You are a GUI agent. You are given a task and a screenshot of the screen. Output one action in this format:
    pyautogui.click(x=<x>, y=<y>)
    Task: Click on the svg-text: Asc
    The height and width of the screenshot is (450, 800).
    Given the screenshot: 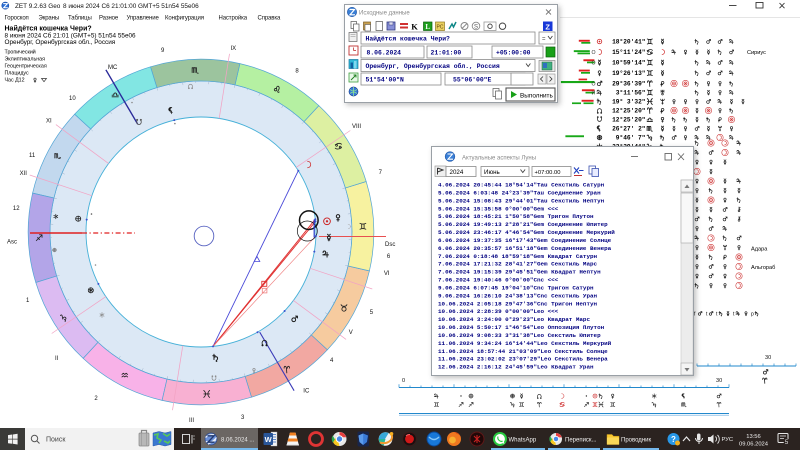 What is the action you would take?
    pyautogui.click(x=12, y=243)
    